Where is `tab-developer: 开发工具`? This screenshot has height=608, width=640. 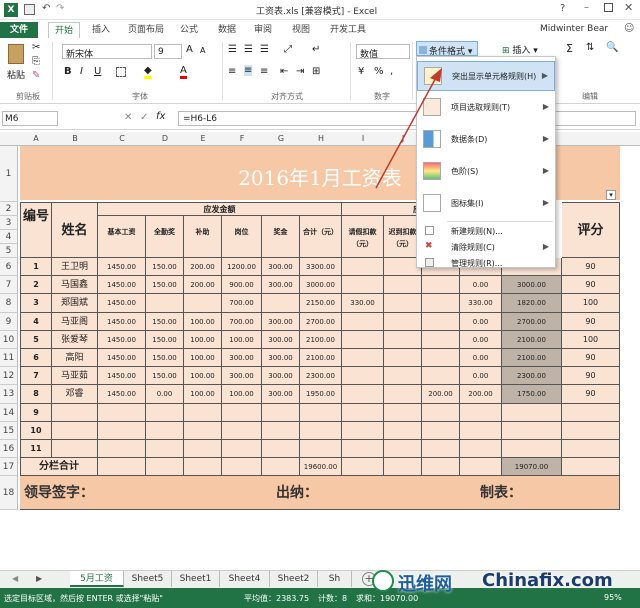
tab-developer: 开发工具 is located at coordinates (348, 30).